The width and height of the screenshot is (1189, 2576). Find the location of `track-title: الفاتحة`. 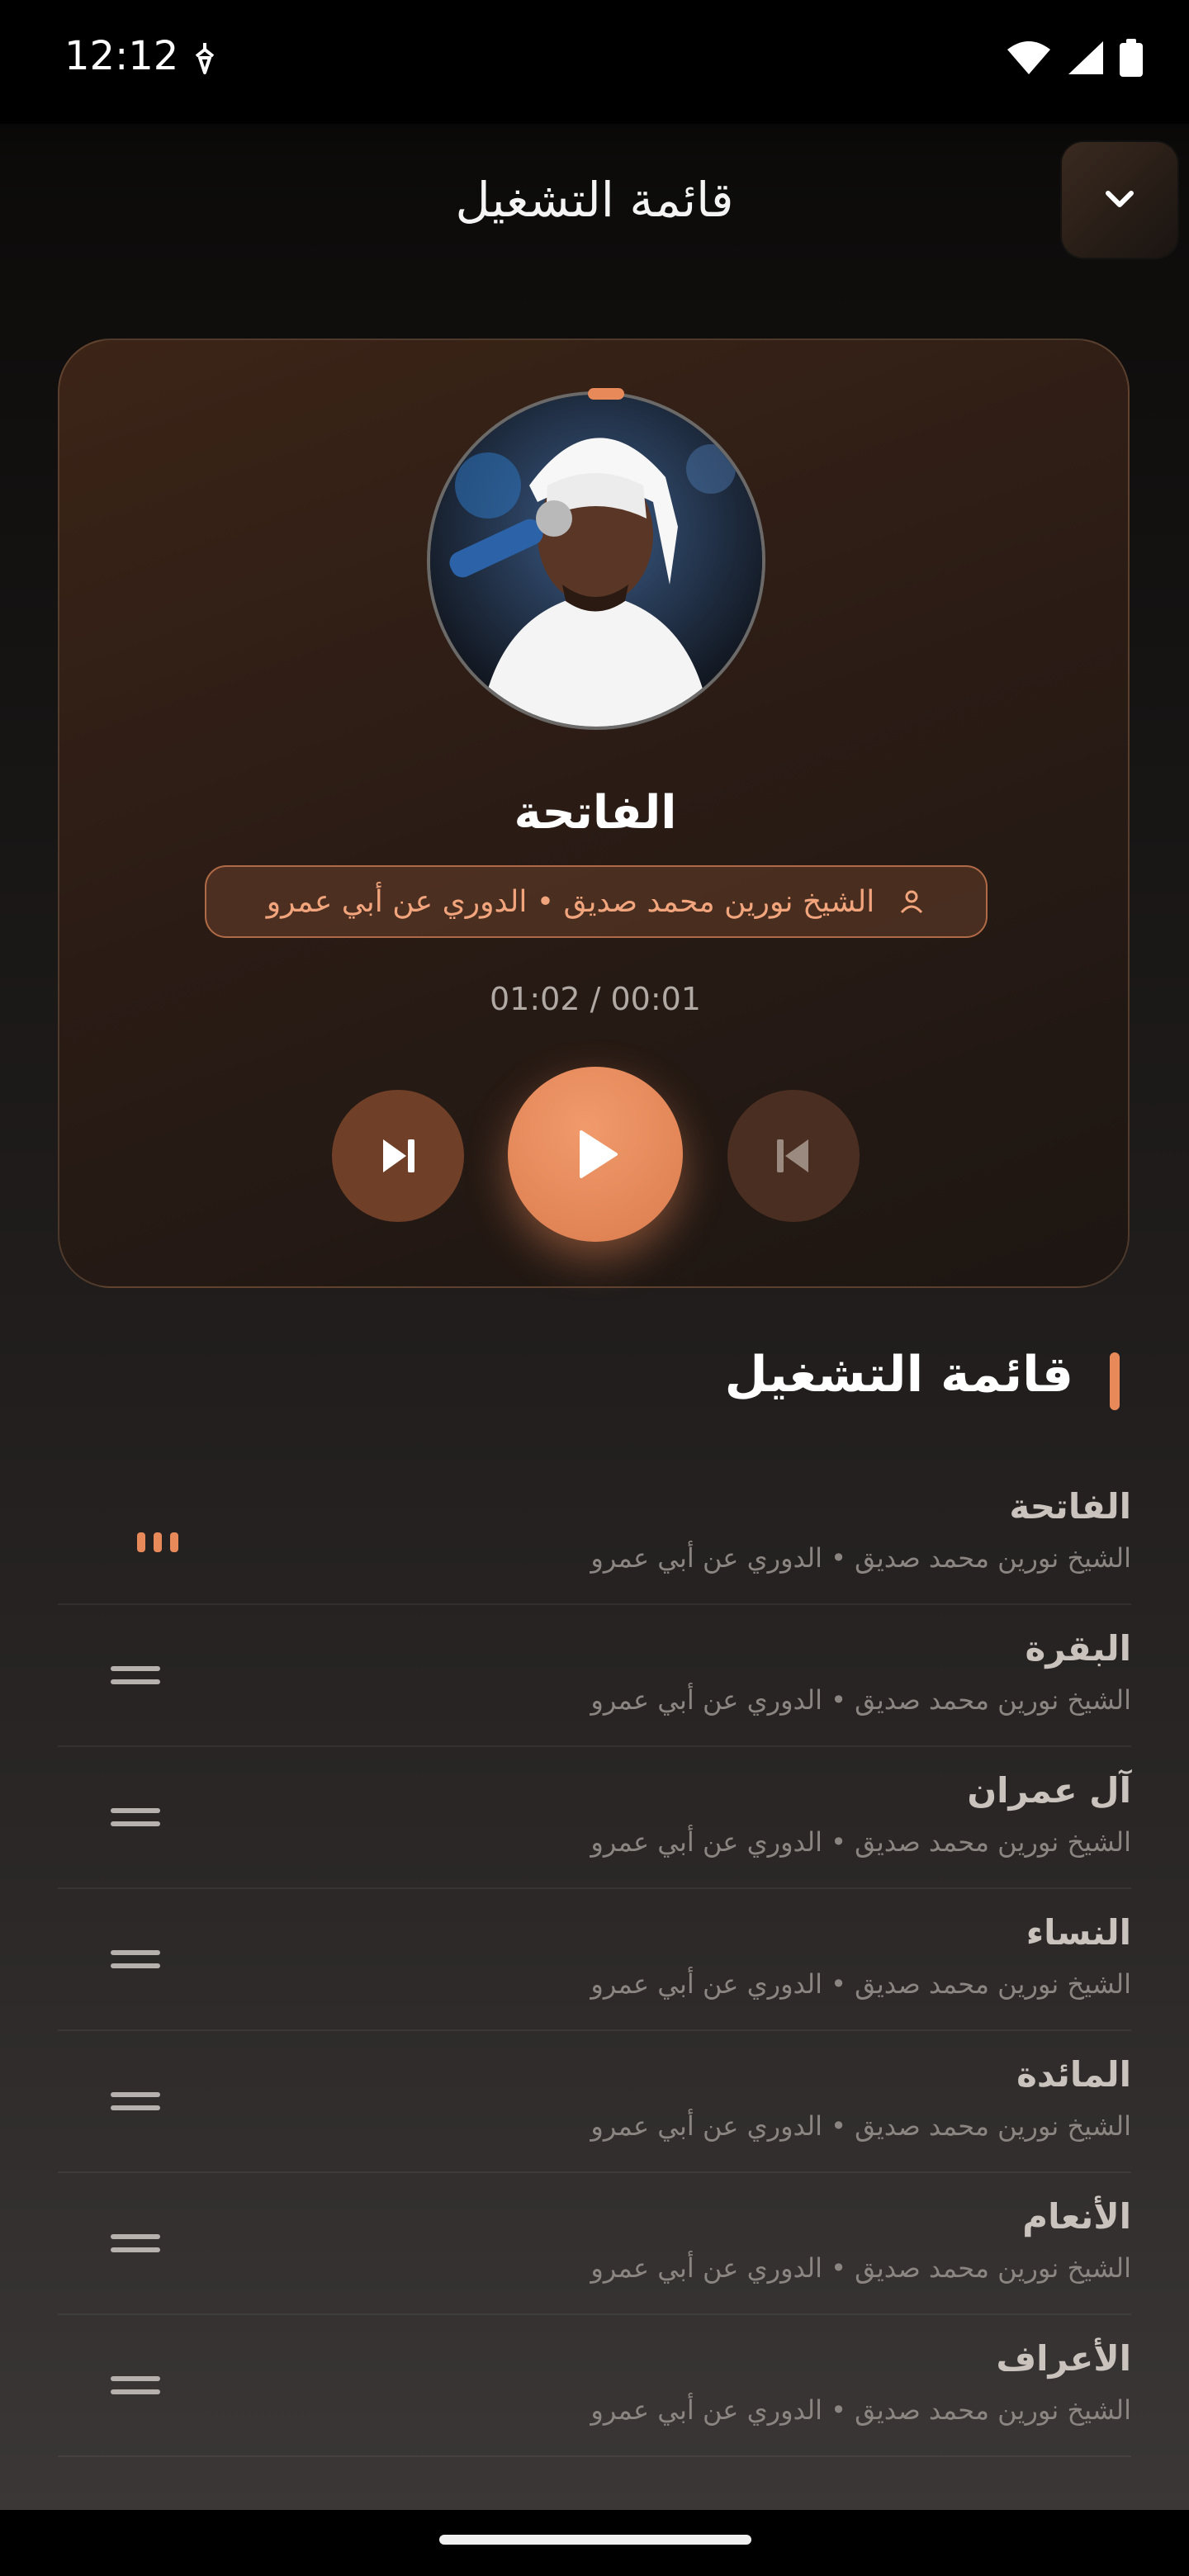

track-title: الفاتحة is located at coordinates (595, 813).